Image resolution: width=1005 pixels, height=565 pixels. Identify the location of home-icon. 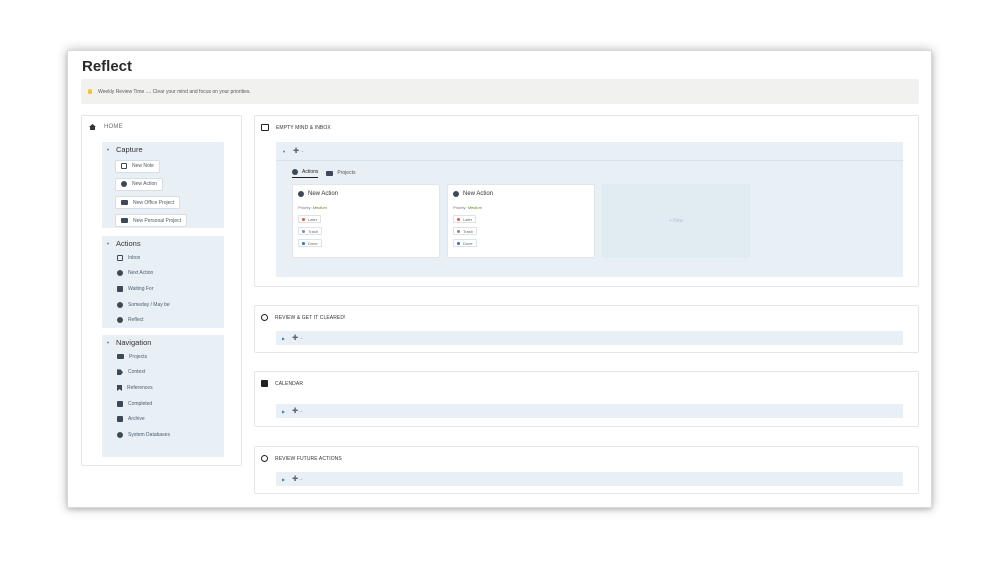
(92, 127).